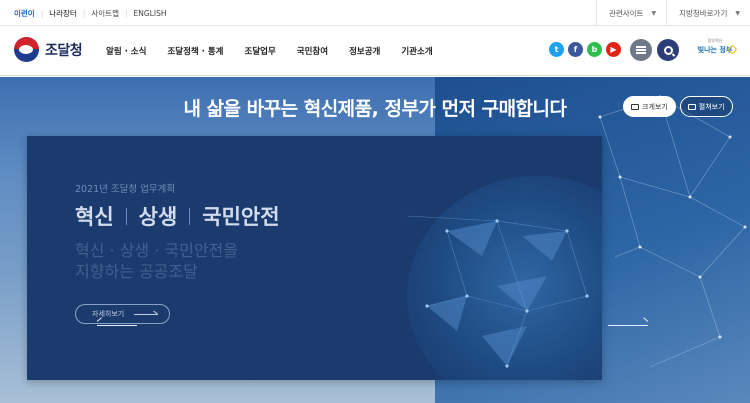 The image size is (750, 403). Describe the element at coordinates (556, 49) in the screenshot. I see `twitter-icon: t` at that location.